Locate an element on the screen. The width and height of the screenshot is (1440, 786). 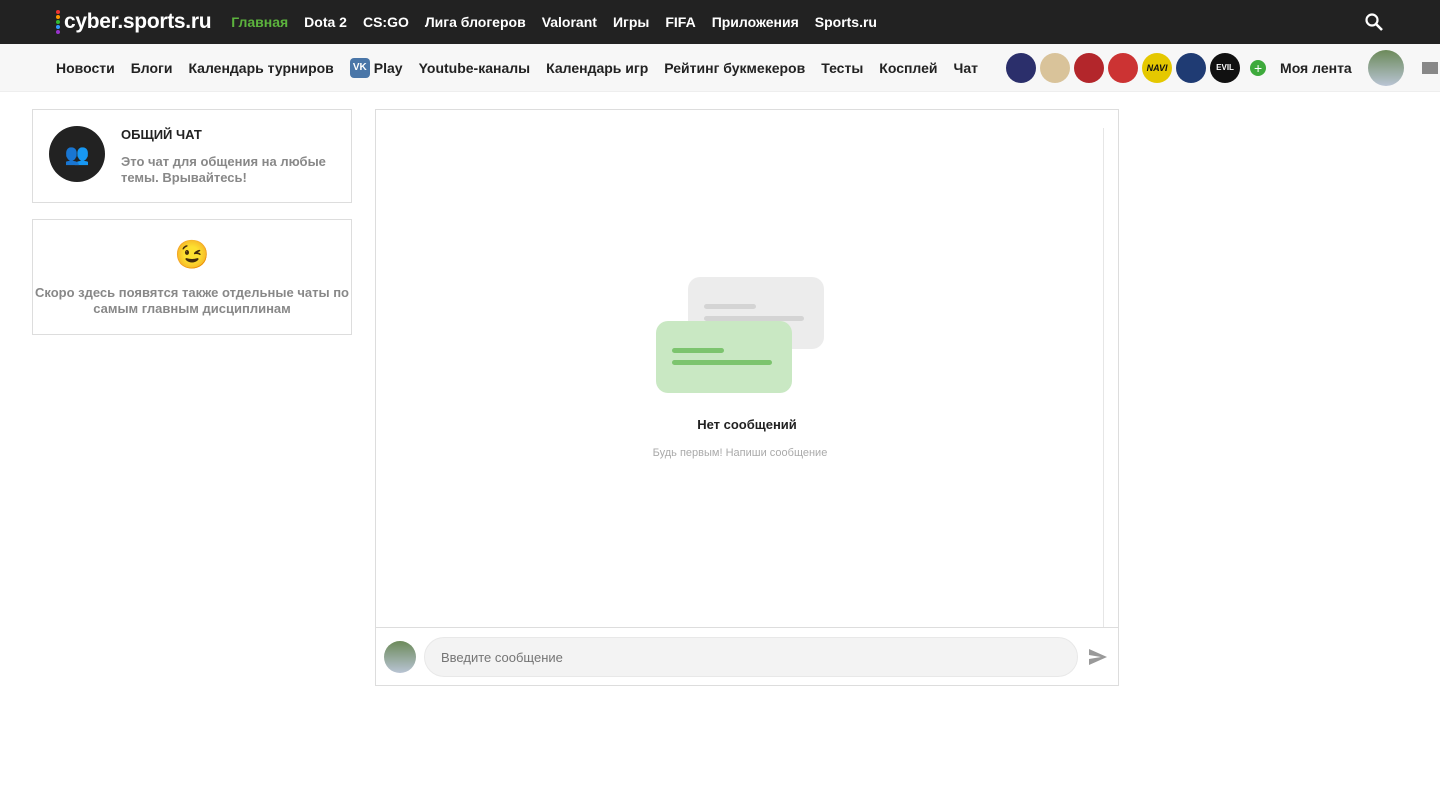
user-avatar is located at coordinates (1385, 67).